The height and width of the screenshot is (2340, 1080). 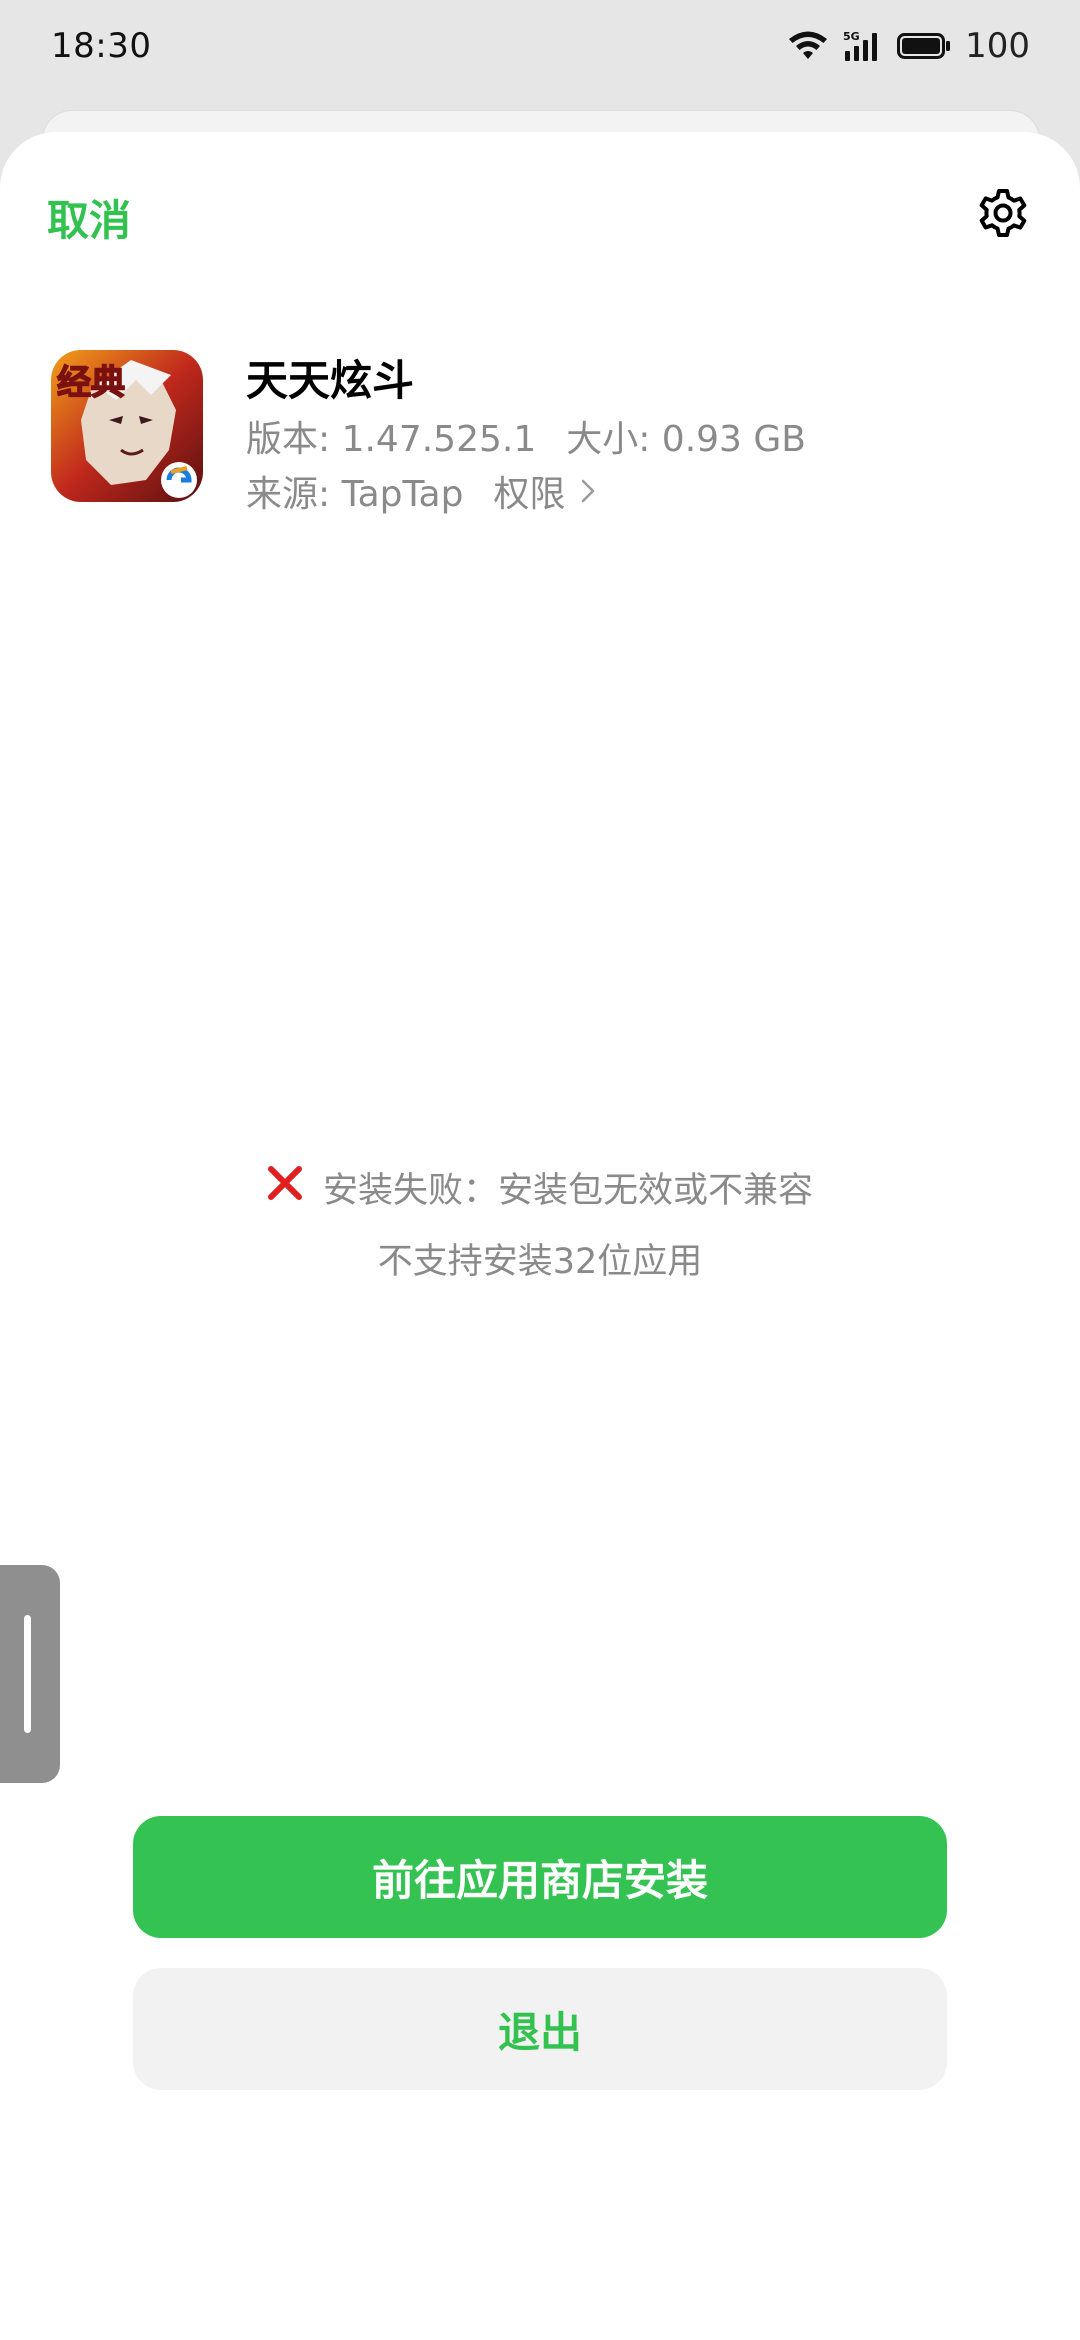 I want to click on app-size: 大小: 0.93 GB, so click(x=686, y=439).